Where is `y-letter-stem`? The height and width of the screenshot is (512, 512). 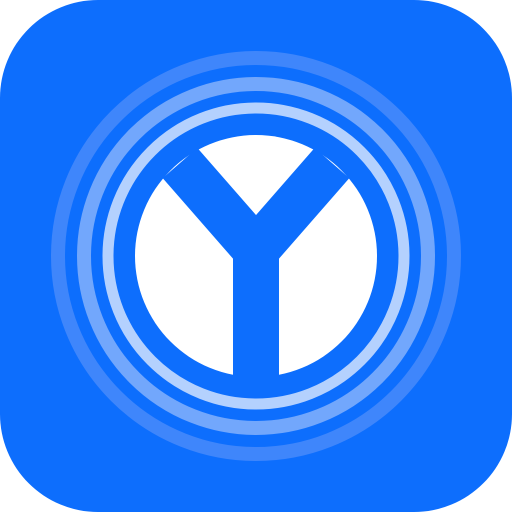 y-letter-stem is located at coordinates (256, 314).